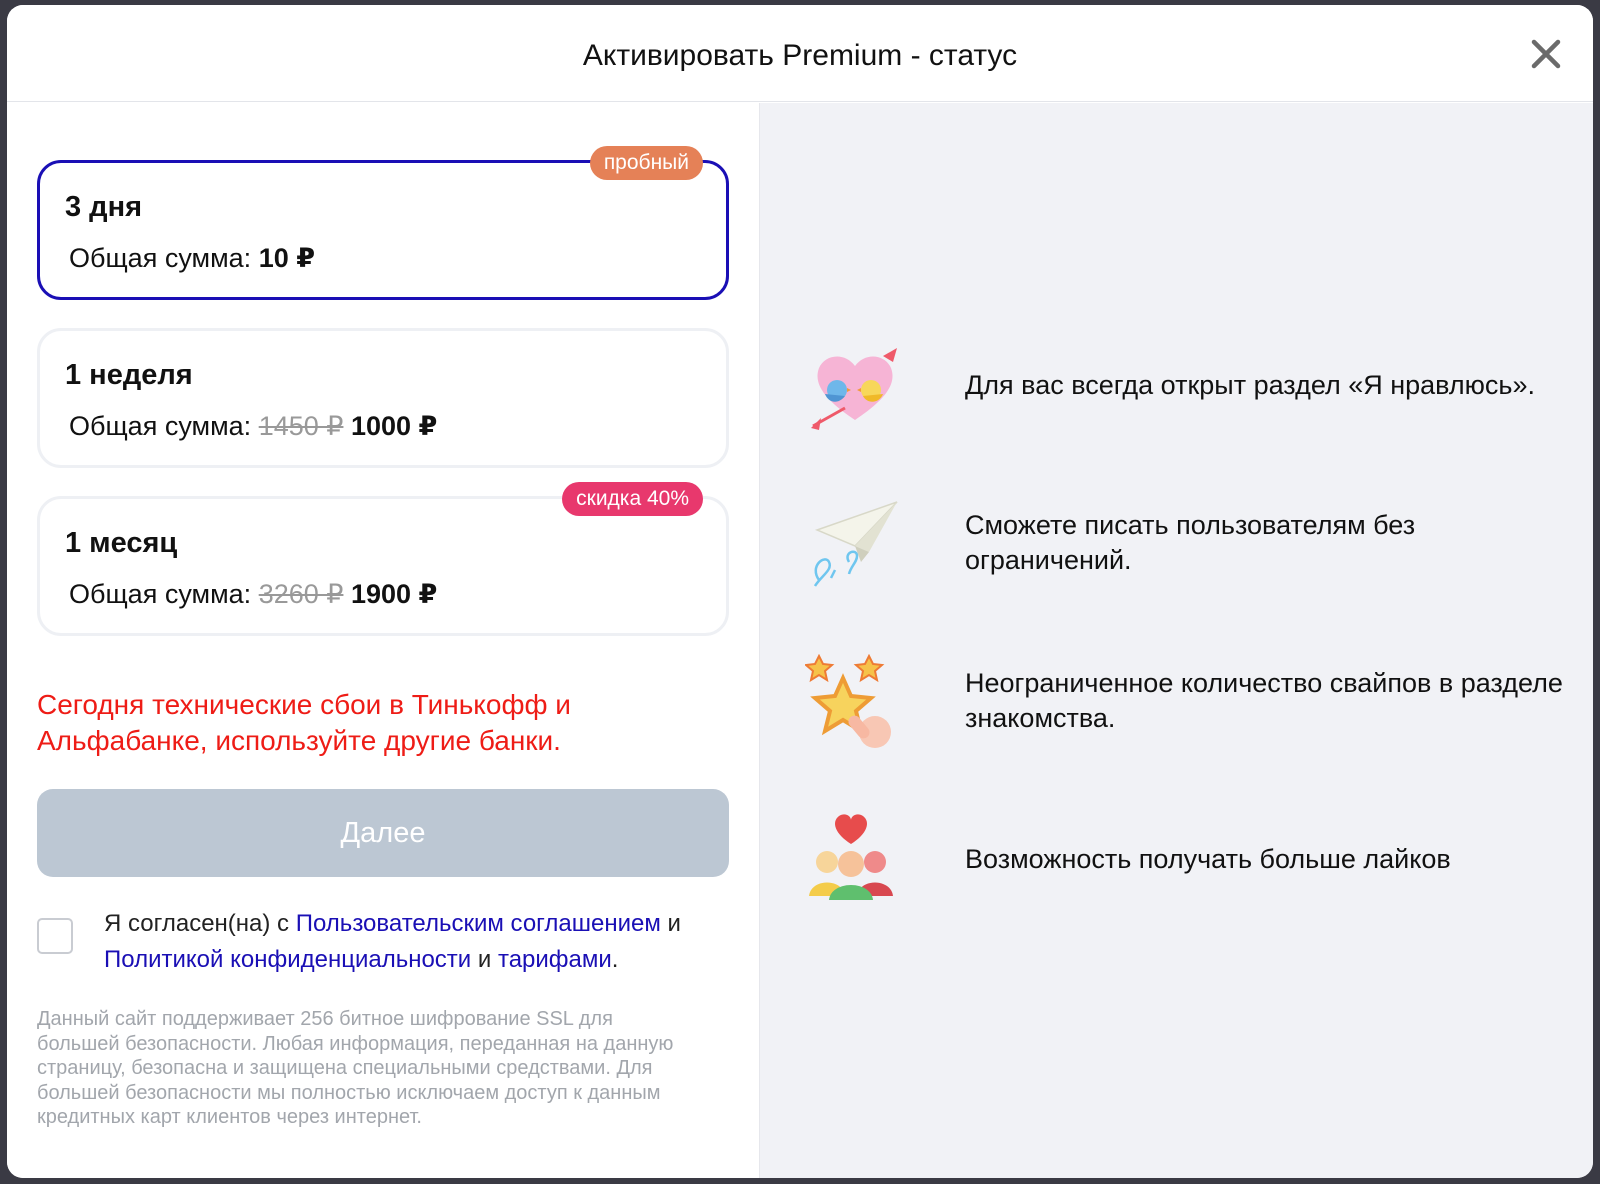 This screenshot has width=1600, height=1184. What do you see at coordinates (253, 426) in the screenshot?
I see `plan-total: Общая сумма: 1450 ₽ 1000 ₽` at bounding box center [253, 426].